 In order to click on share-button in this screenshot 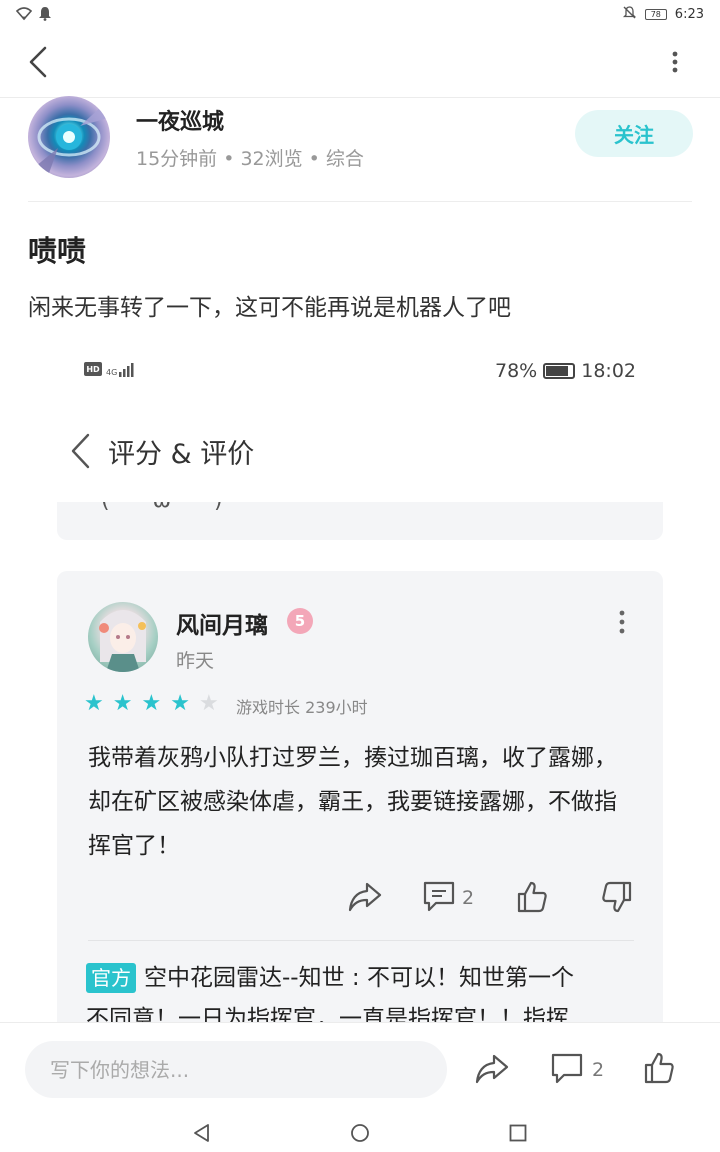, I will do `click(492, 1071)`.